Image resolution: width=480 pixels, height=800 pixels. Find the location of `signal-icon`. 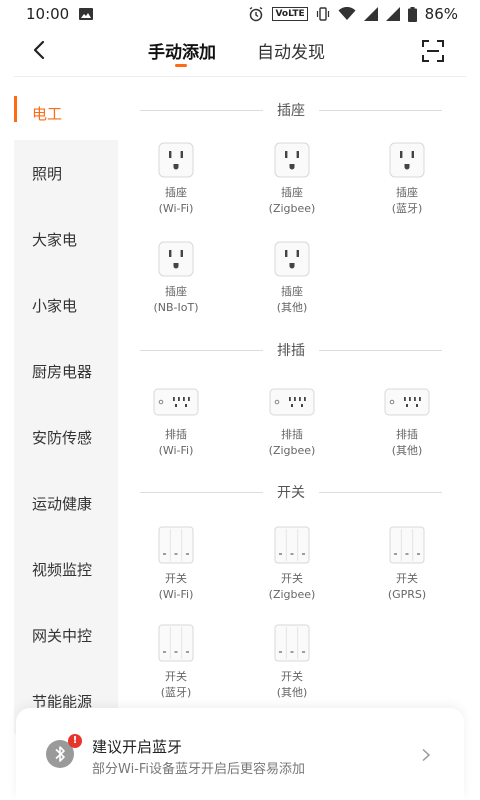

signal-icon is located at coordinates (370, 14).